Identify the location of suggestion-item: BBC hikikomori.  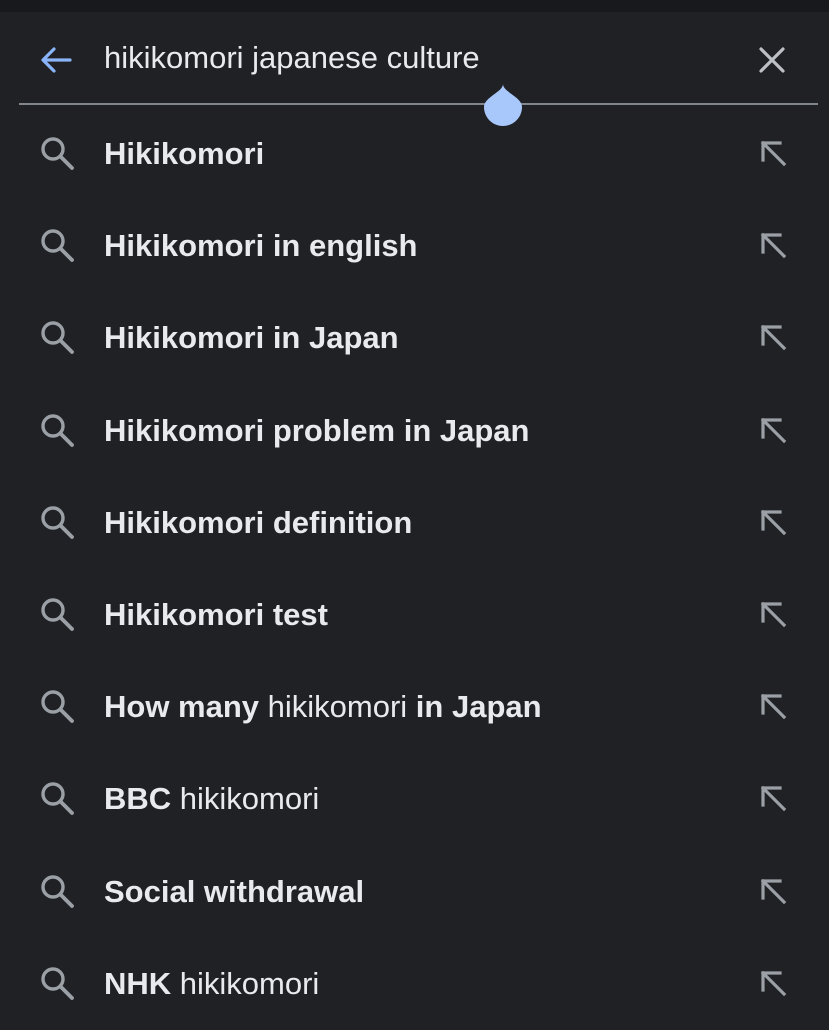
(414, 799).